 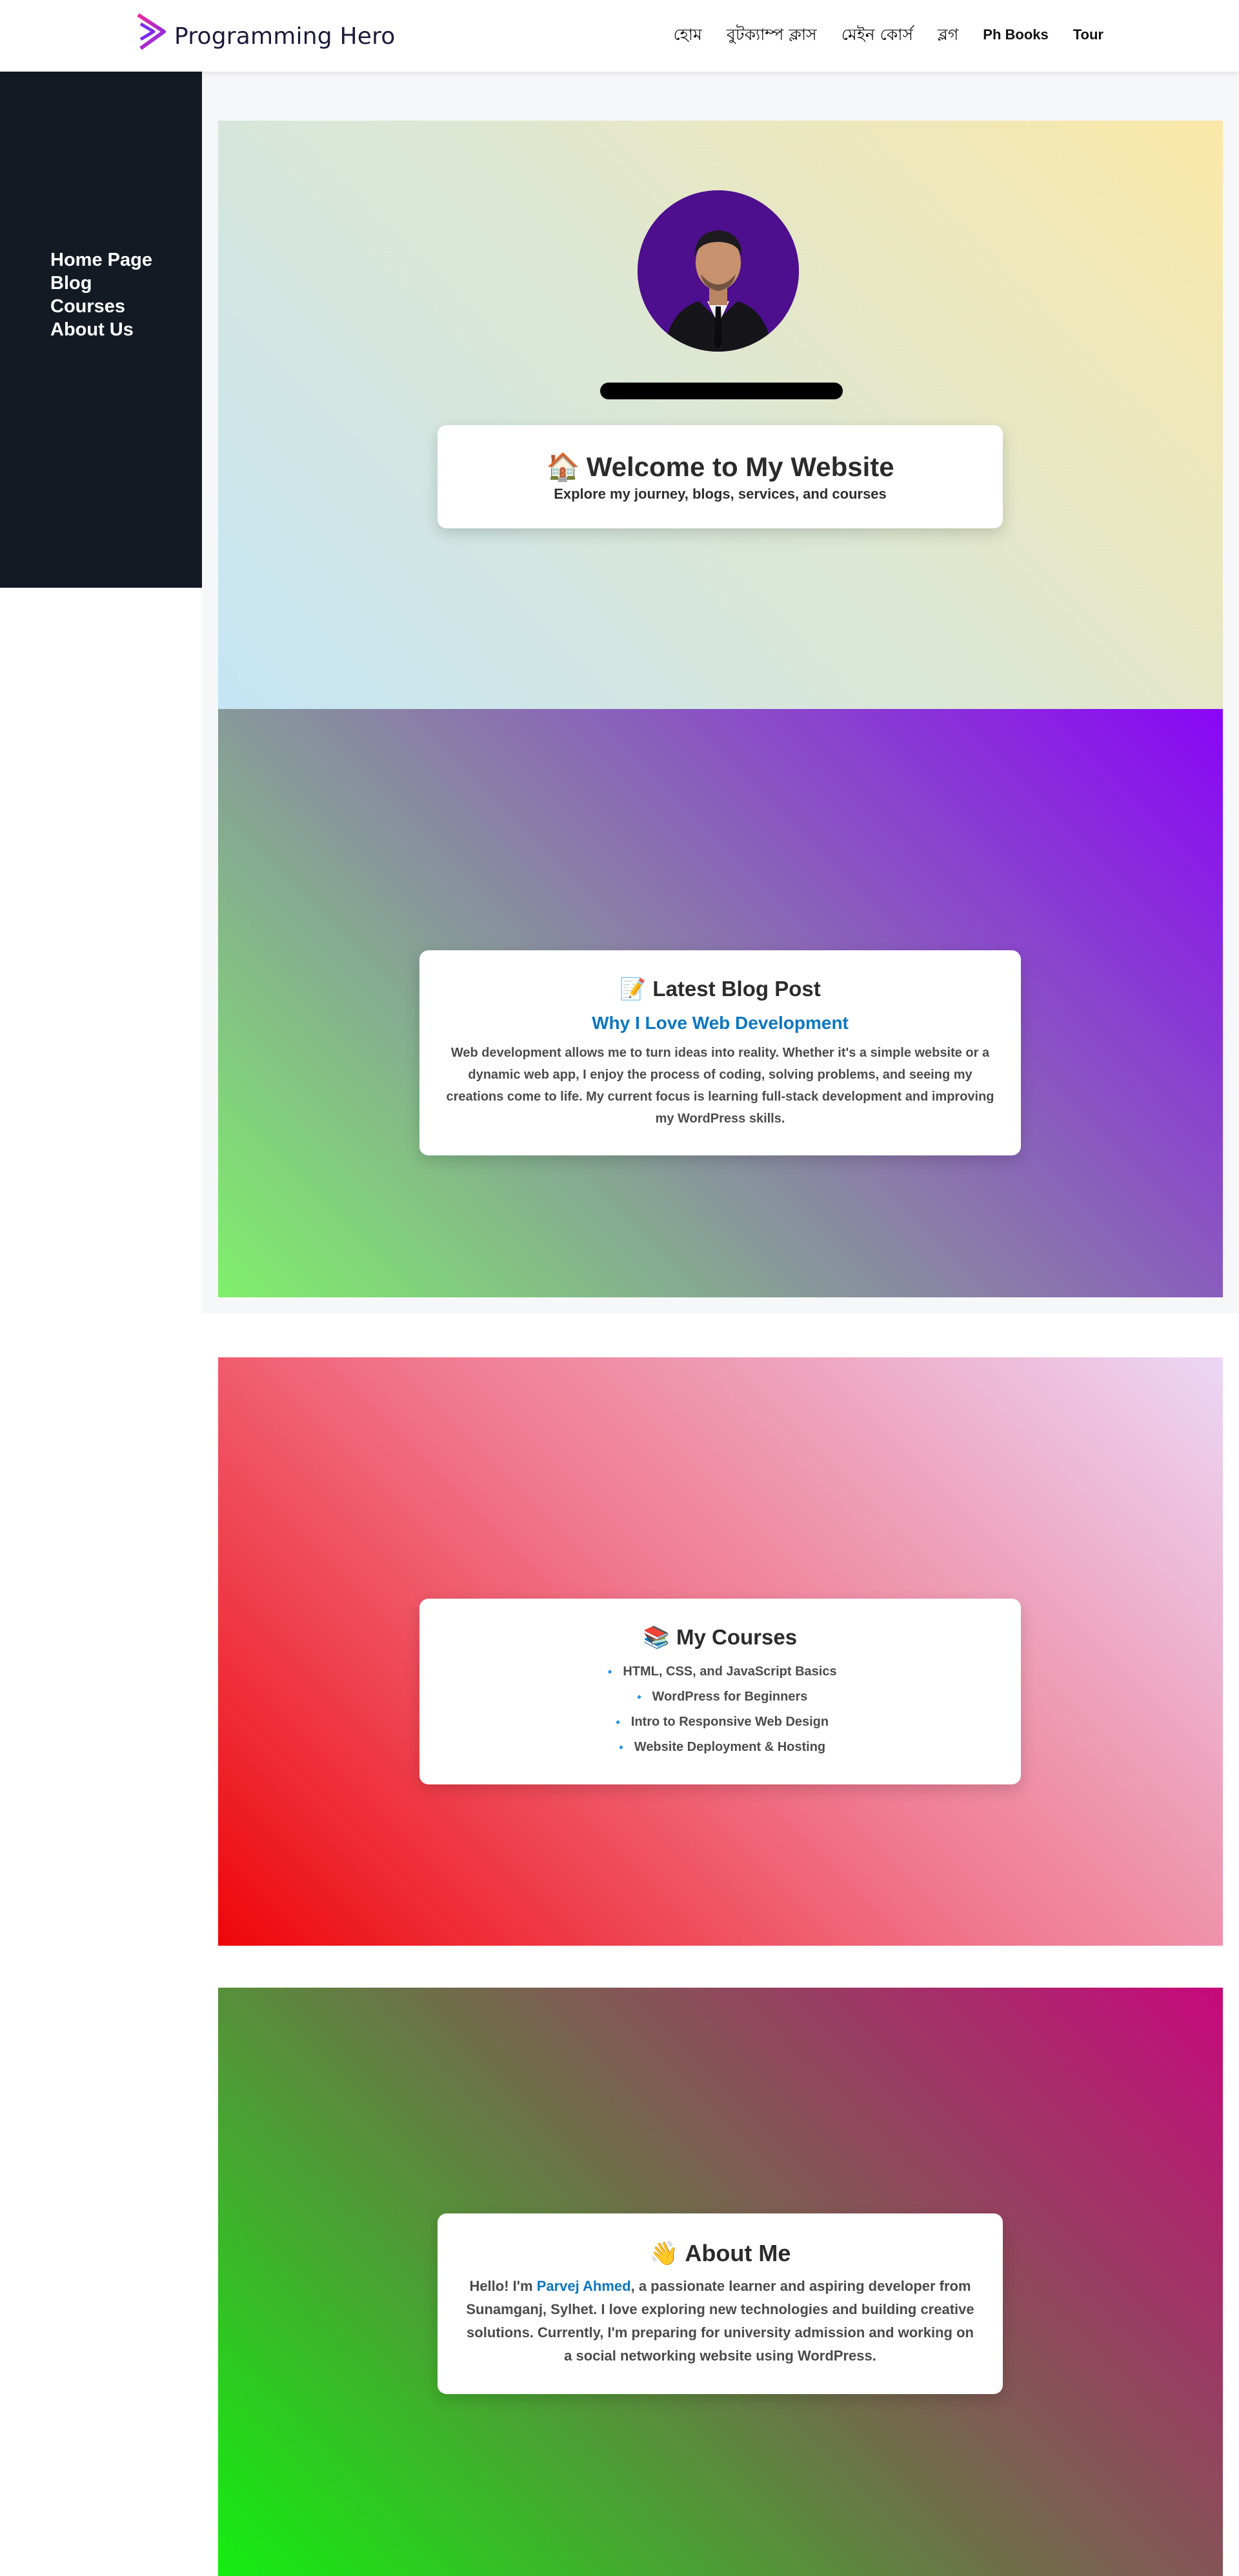 I want to click on nav-link-main-course: মেইন কোর্স, so click(x=877, y=35).